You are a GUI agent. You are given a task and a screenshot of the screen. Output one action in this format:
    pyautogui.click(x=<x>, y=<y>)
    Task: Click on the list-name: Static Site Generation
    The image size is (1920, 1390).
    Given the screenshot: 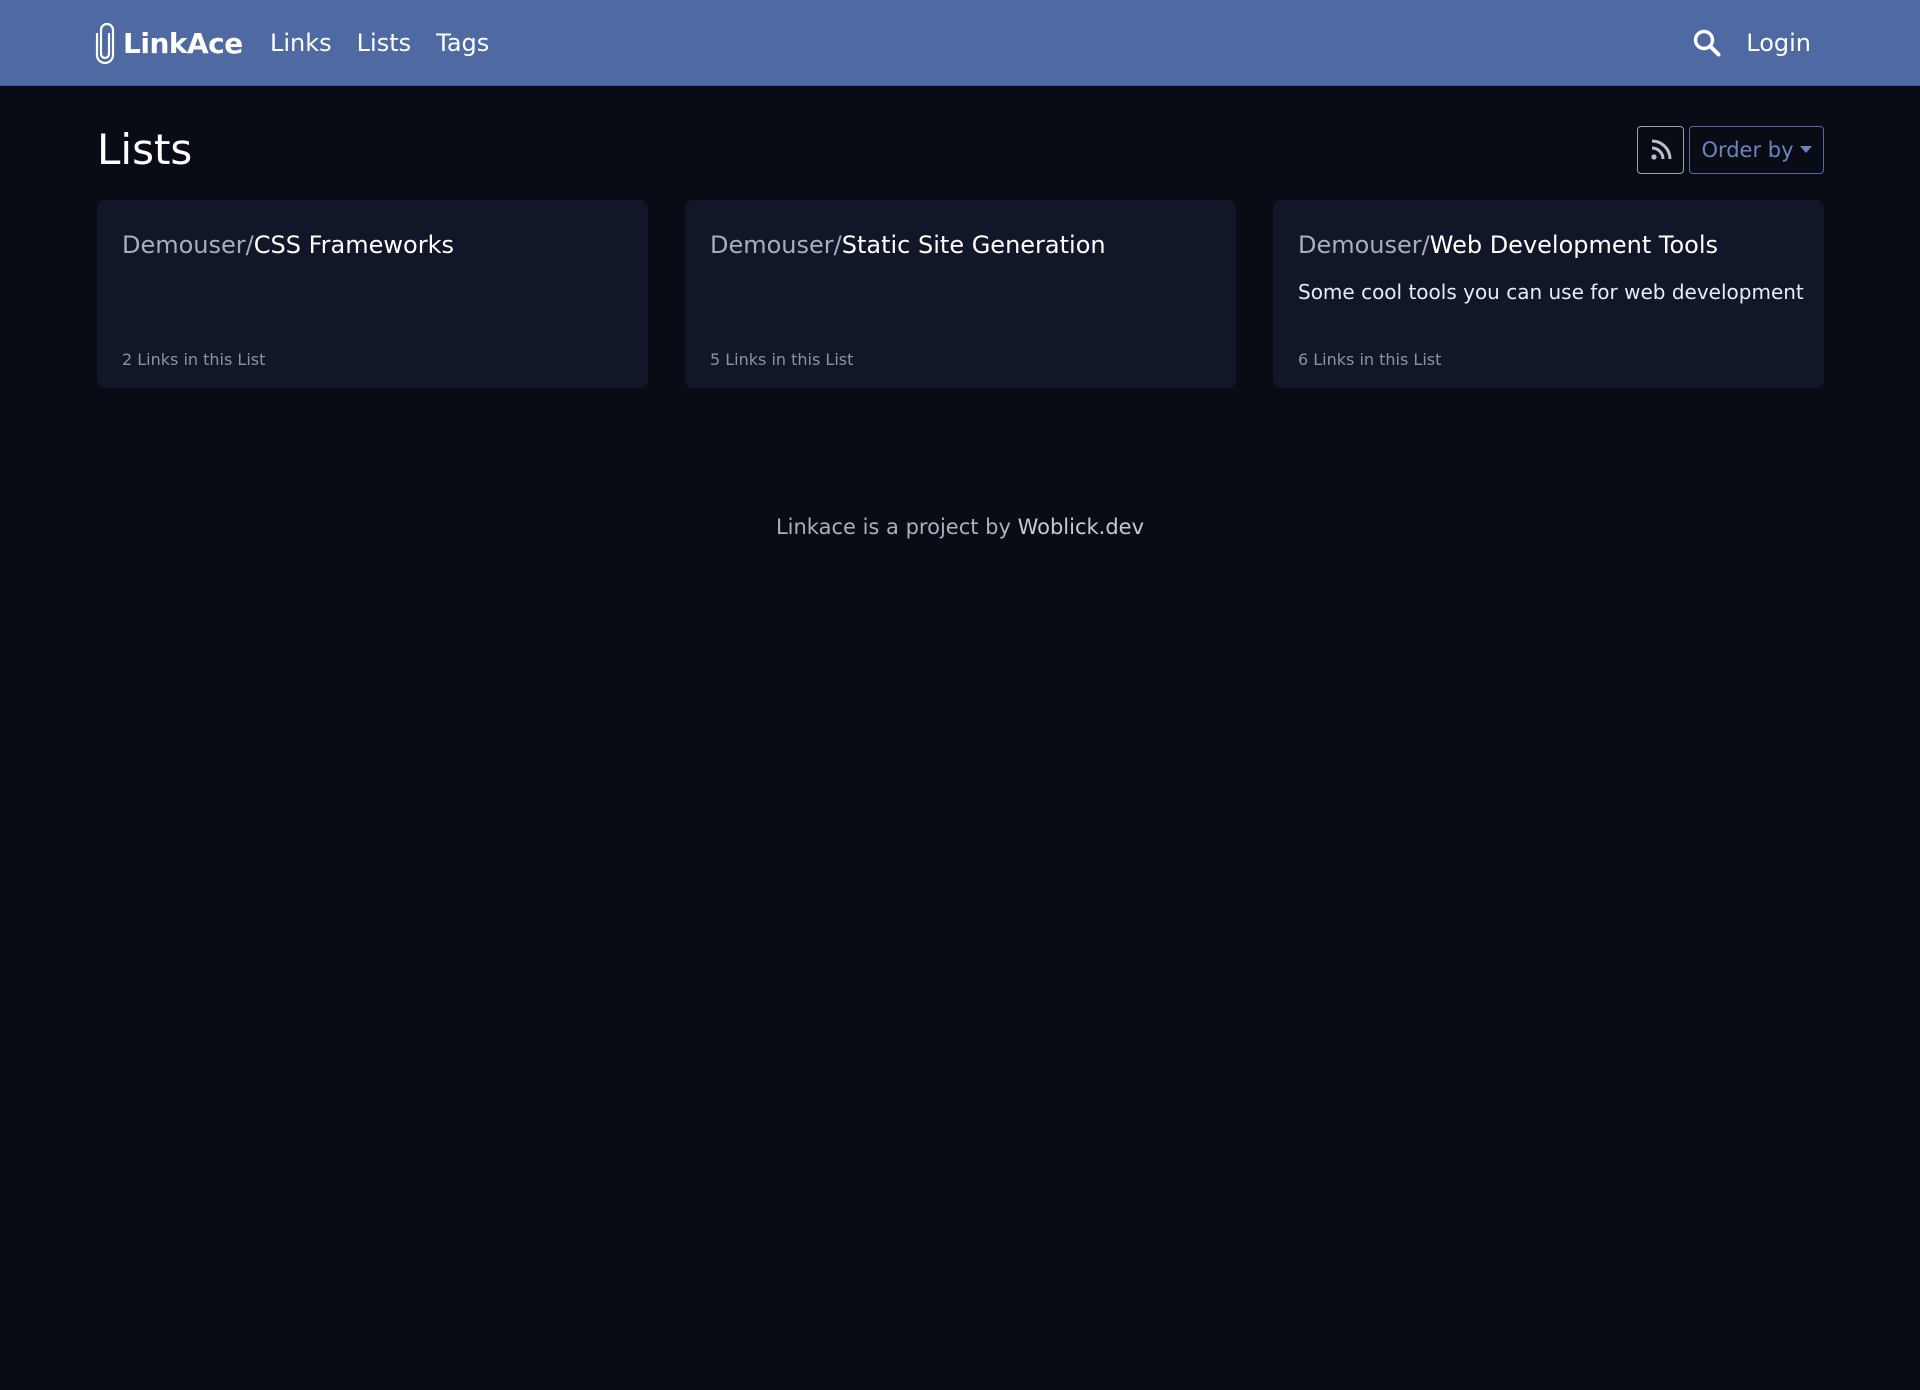 What is the action you would take?
    pyautogui.click(x=974, y=245)
    